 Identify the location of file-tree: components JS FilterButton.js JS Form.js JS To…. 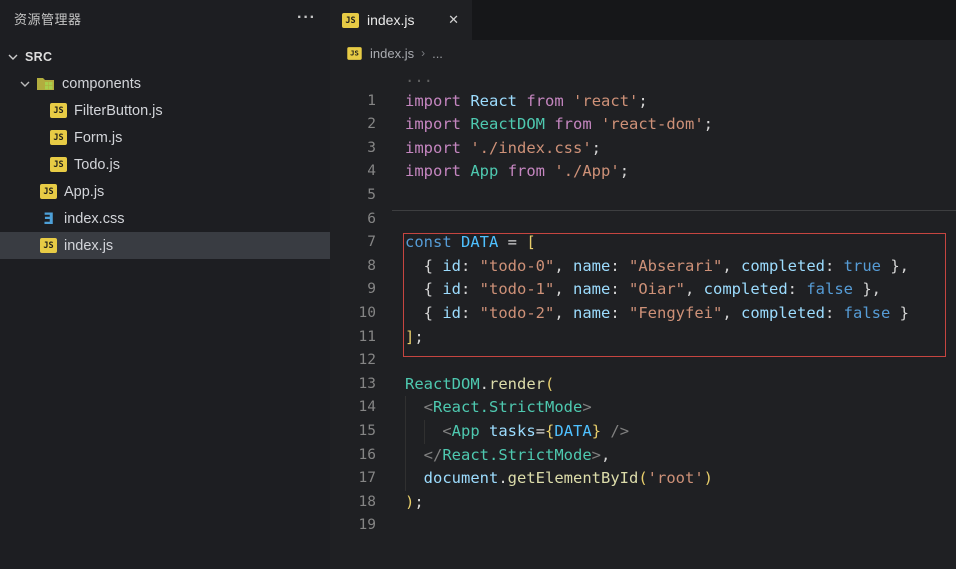
(165, 164).